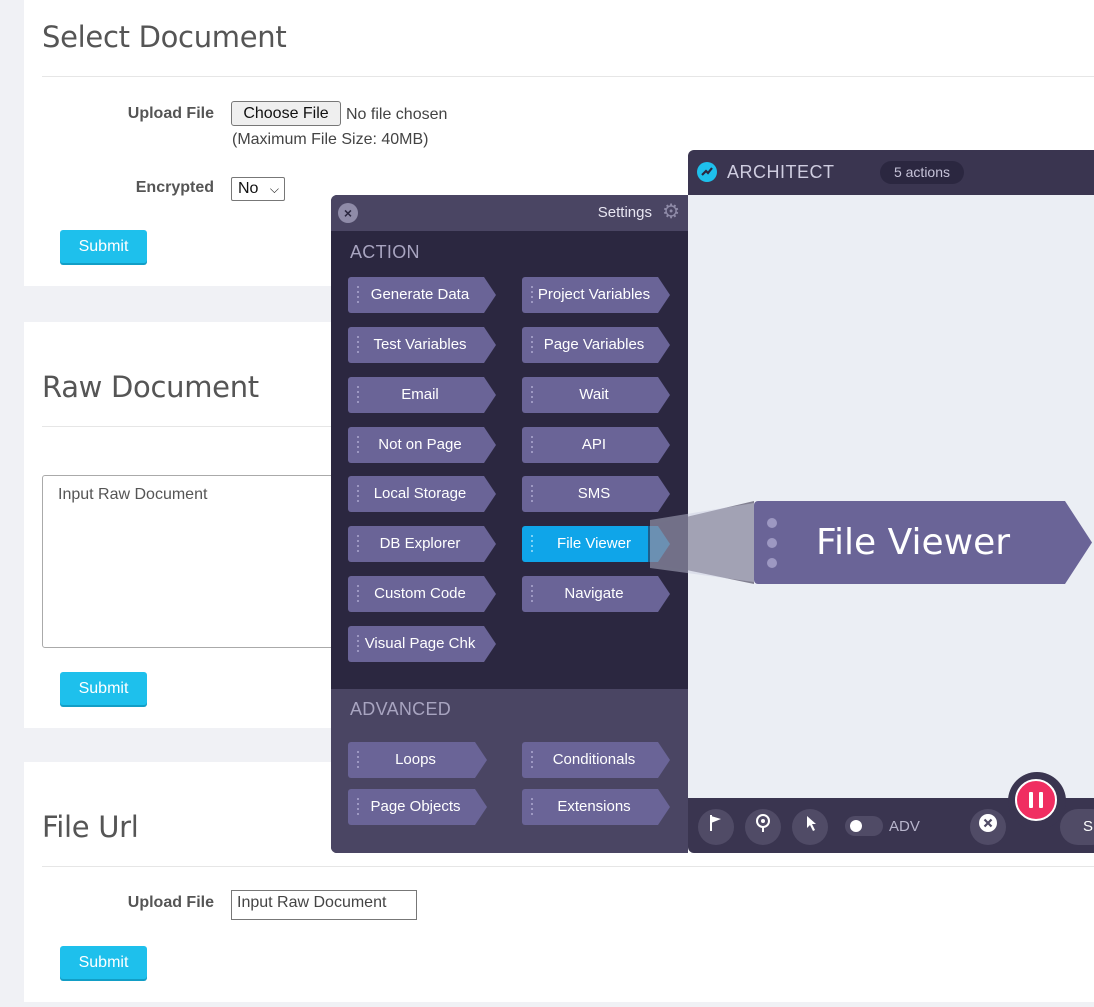 The image size is (1094, 1007). What do you see at coordinates (904, 826) in the screenshot?
I see `adv-toggle-label: ADV` at bounding box center [904, 826].